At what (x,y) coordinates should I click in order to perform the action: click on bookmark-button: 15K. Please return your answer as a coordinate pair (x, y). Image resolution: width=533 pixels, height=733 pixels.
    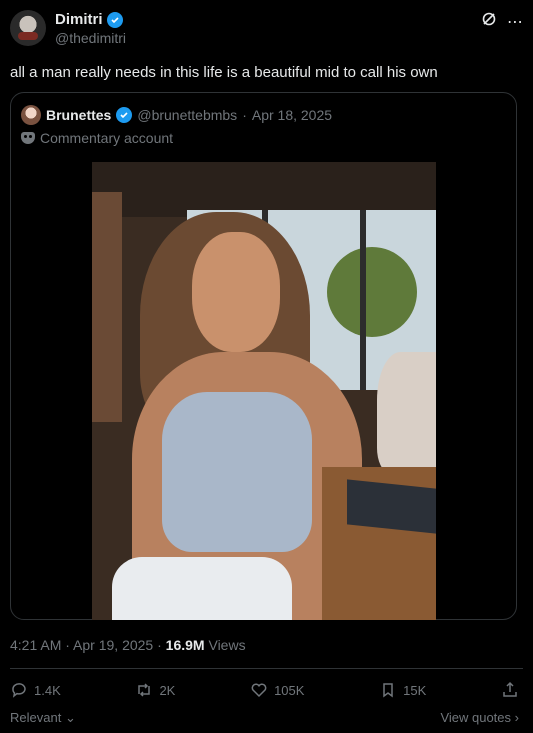
    Looking at the image, I should click on (402, 690).